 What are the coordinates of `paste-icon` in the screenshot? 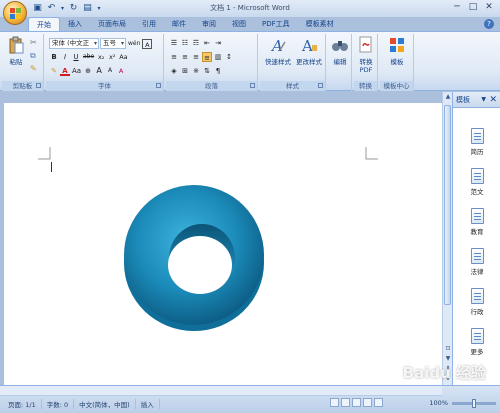 It's located at (16, 45).